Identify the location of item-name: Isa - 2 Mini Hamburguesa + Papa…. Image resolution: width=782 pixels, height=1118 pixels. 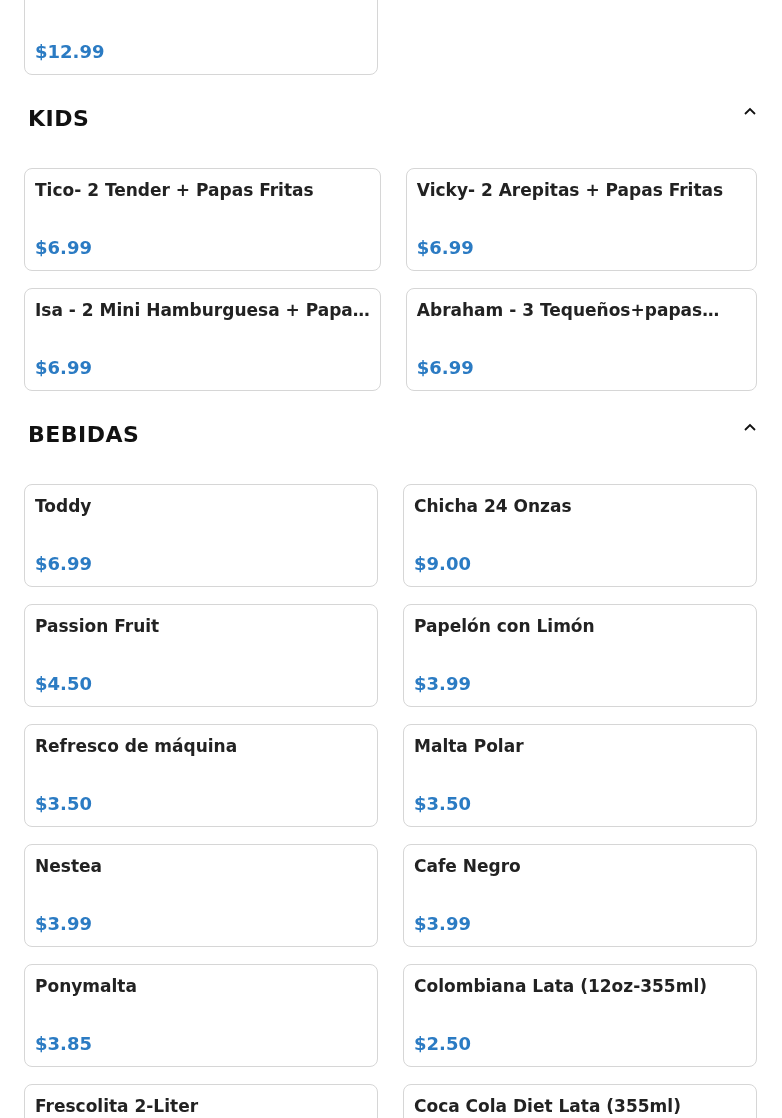
(202, 310).